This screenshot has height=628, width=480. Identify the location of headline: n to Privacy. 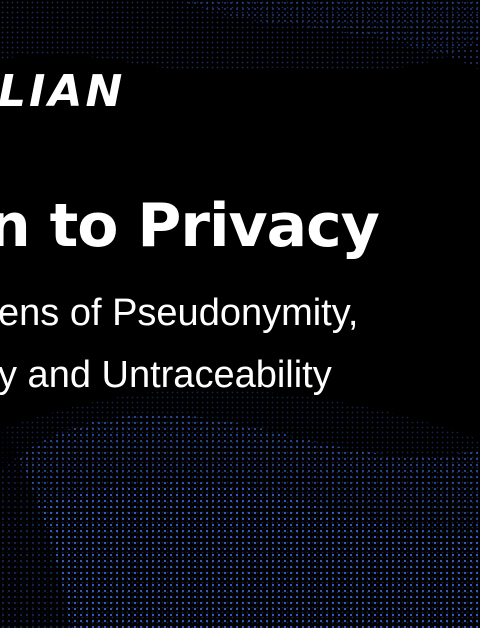
(190, 226).